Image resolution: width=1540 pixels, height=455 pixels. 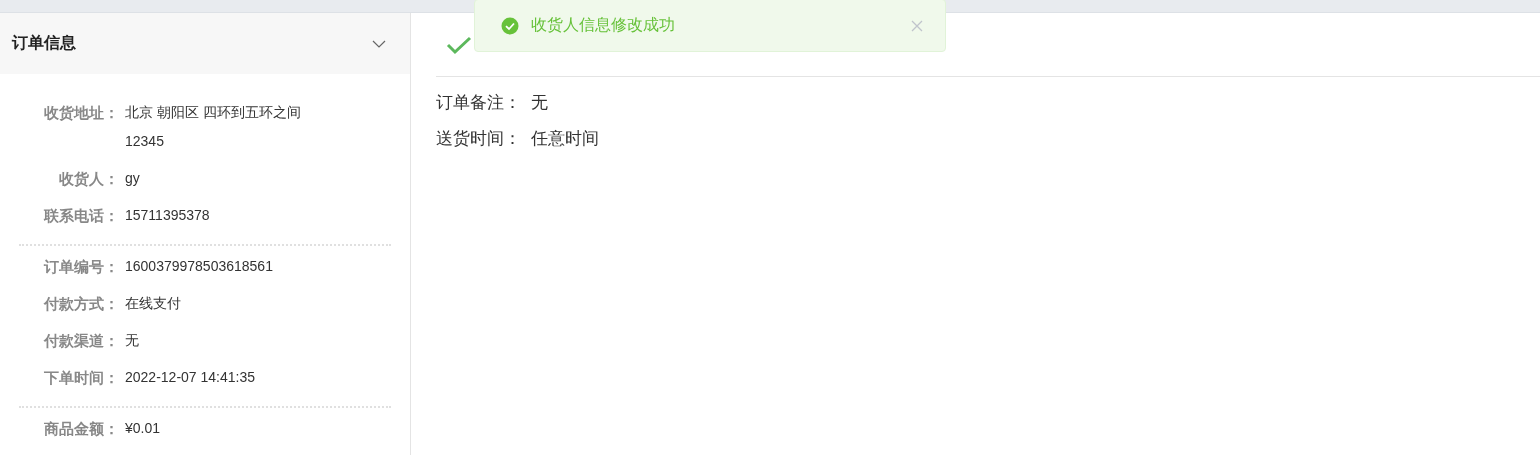 I want to click on field-value: 在线支付, so click(x=153, y=303).